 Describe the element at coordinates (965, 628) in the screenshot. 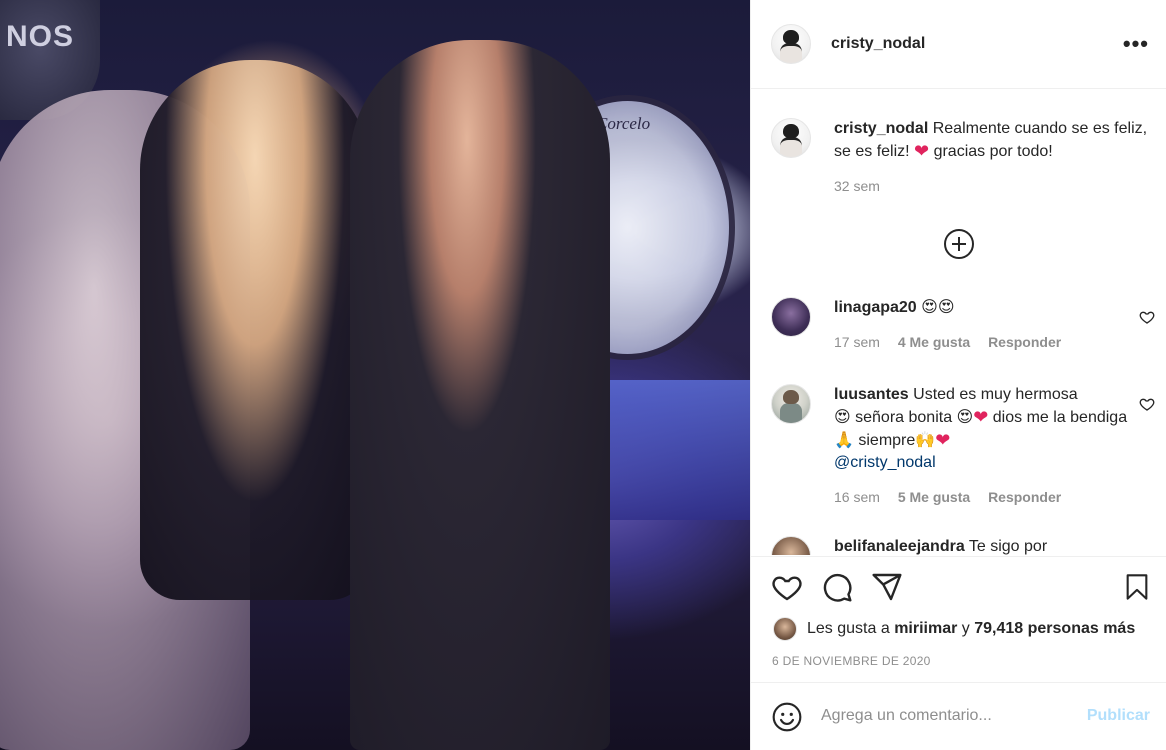

I see `likes-middle: y` at that location.